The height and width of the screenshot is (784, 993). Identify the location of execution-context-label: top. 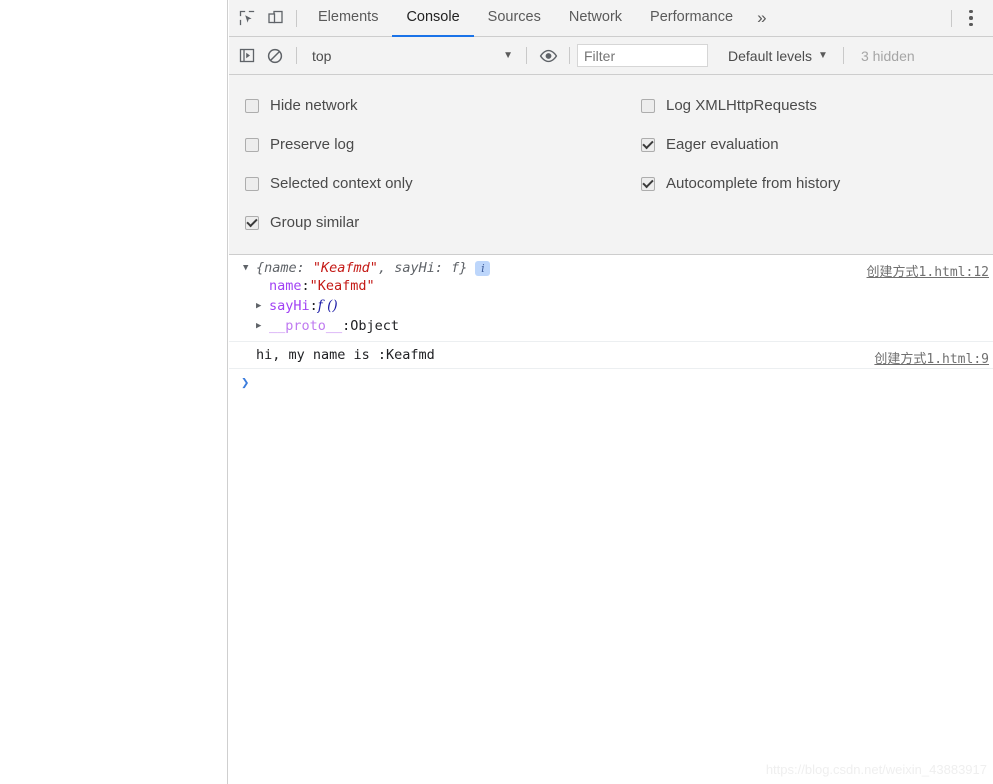
(322, 55).